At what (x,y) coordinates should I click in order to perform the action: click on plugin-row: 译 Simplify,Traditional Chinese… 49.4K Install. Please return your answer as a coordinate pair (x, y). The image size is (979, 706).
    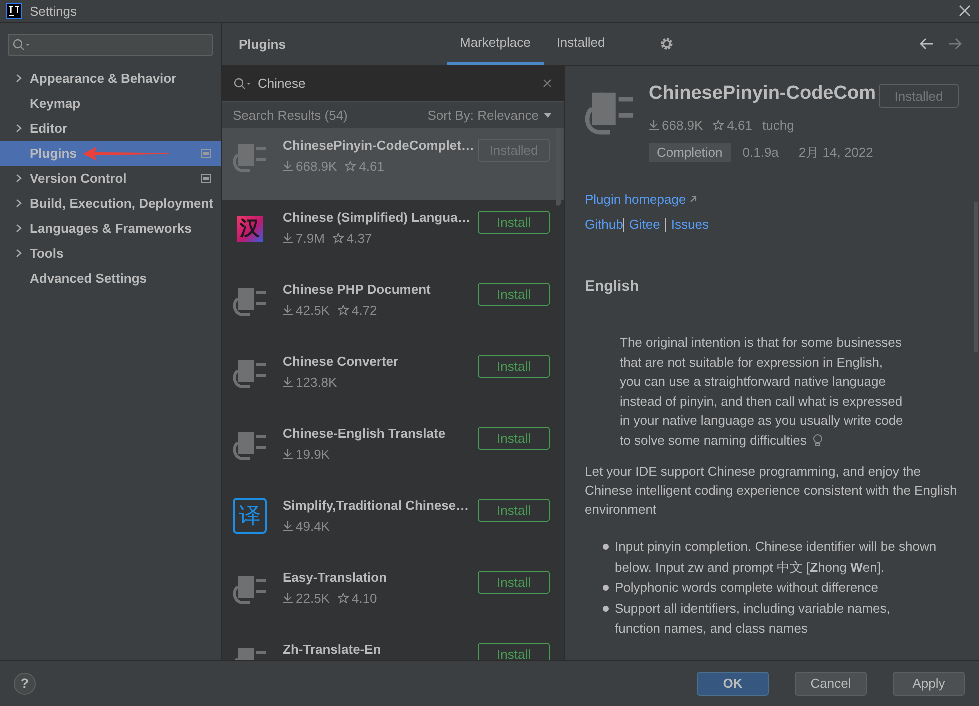
    Looking at the image, I should click on (393, 524).